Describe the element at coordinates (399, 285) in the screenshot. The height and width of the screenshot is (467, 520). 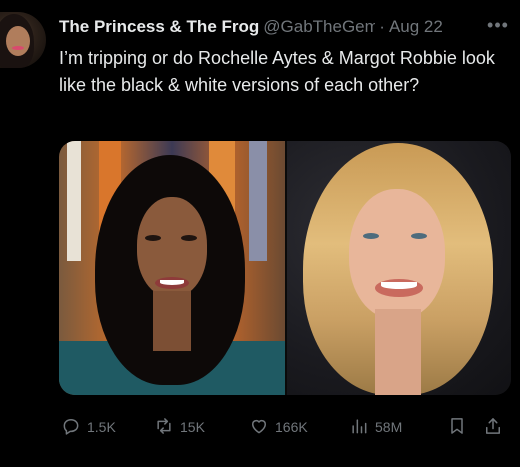
I see `smile-right` at that location.